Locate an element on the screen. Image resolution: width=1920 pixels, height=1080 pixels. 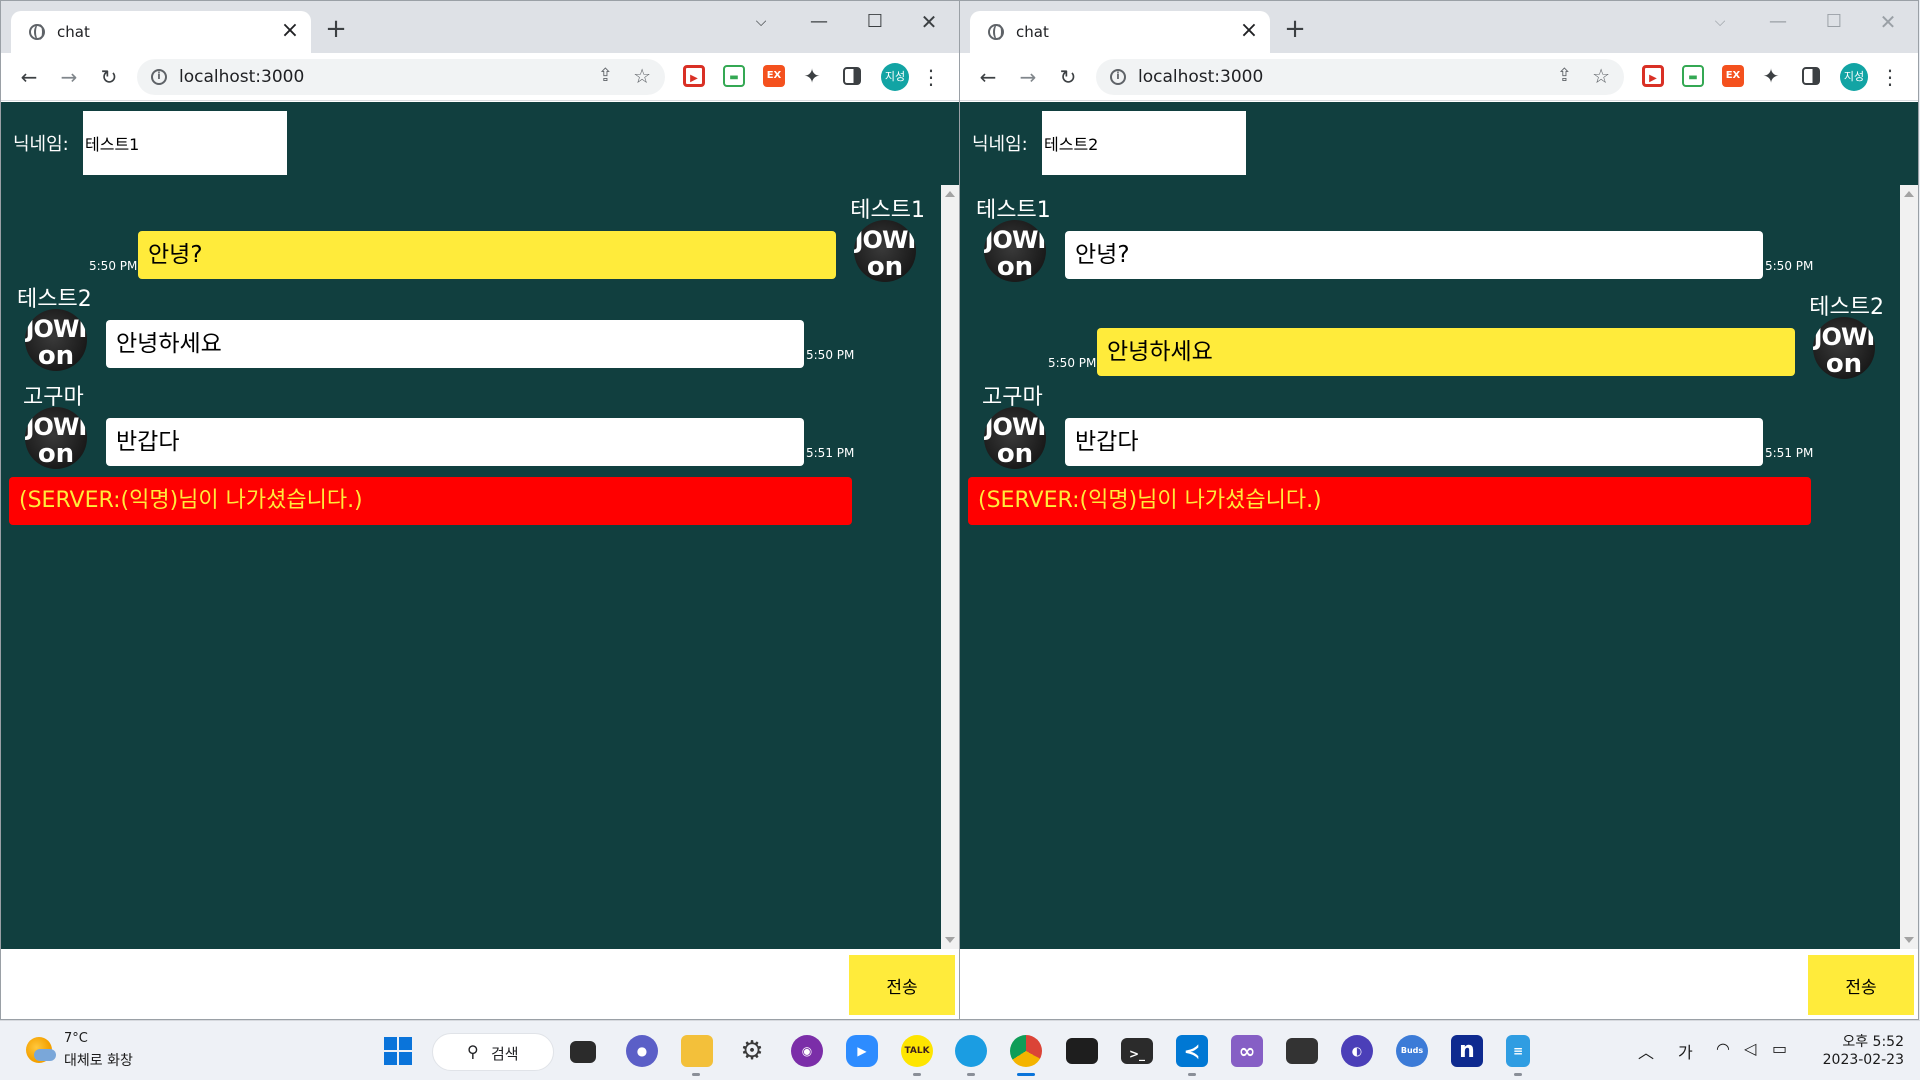
taskbar-search: ⚲ 검색 is located at coordinates (493, 1052).